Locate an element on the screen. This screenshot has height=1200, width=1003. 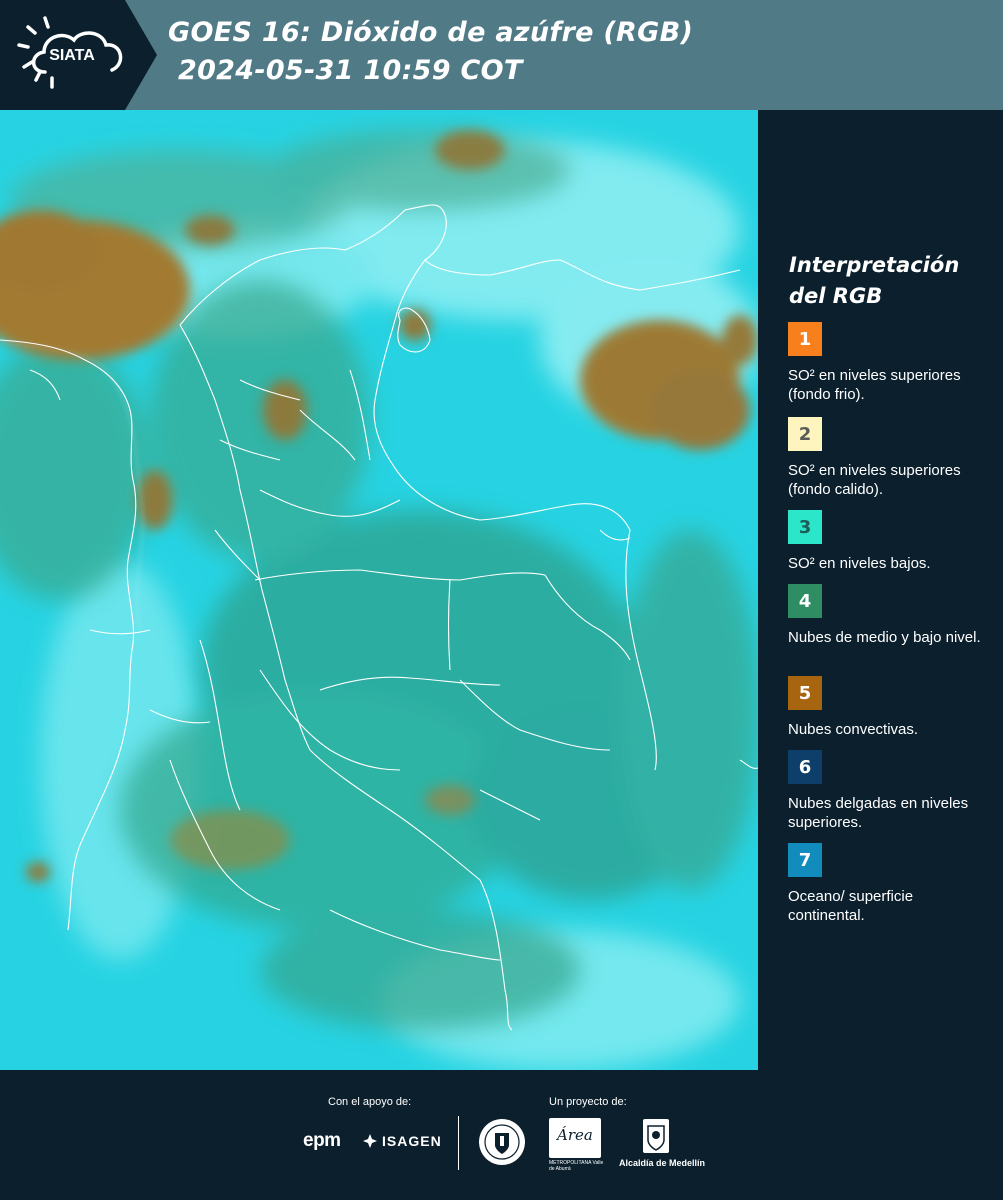
legend-swatch-2: 2 is located at coordinates (805, 434).